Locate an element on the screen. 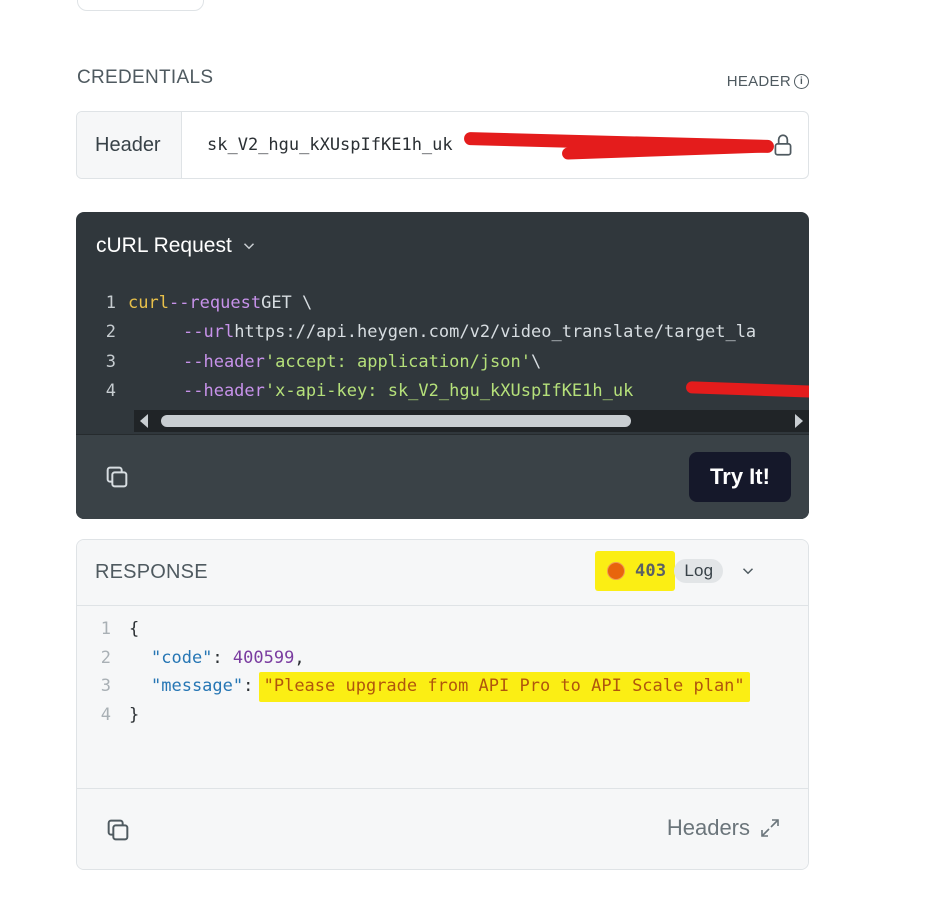 The image size is (930, 921). try-it-button: Try It! is located at coordinates (740, 477).